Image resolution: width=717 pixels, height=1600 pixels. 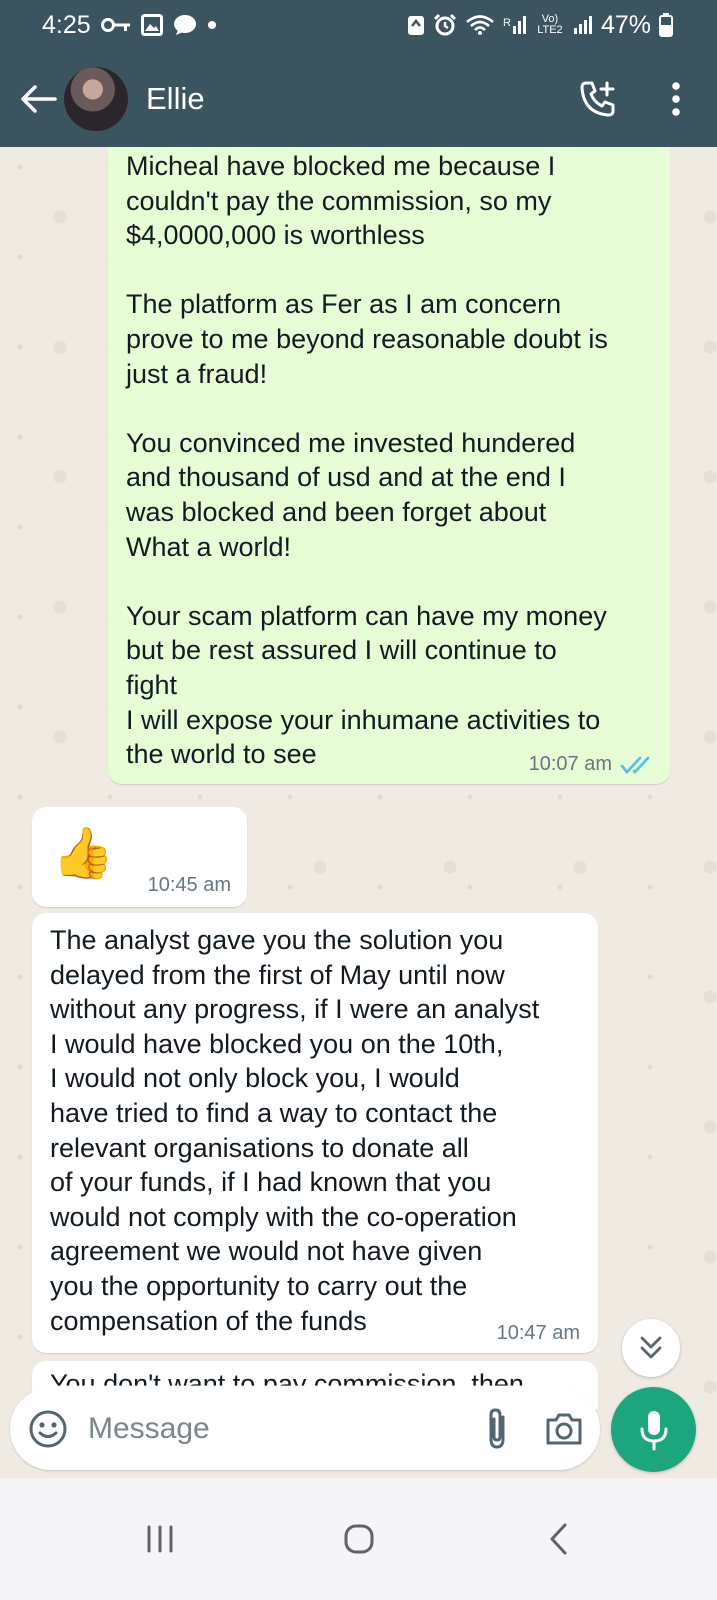 I want to click on alarm-icon, so click(x=445, y=25).